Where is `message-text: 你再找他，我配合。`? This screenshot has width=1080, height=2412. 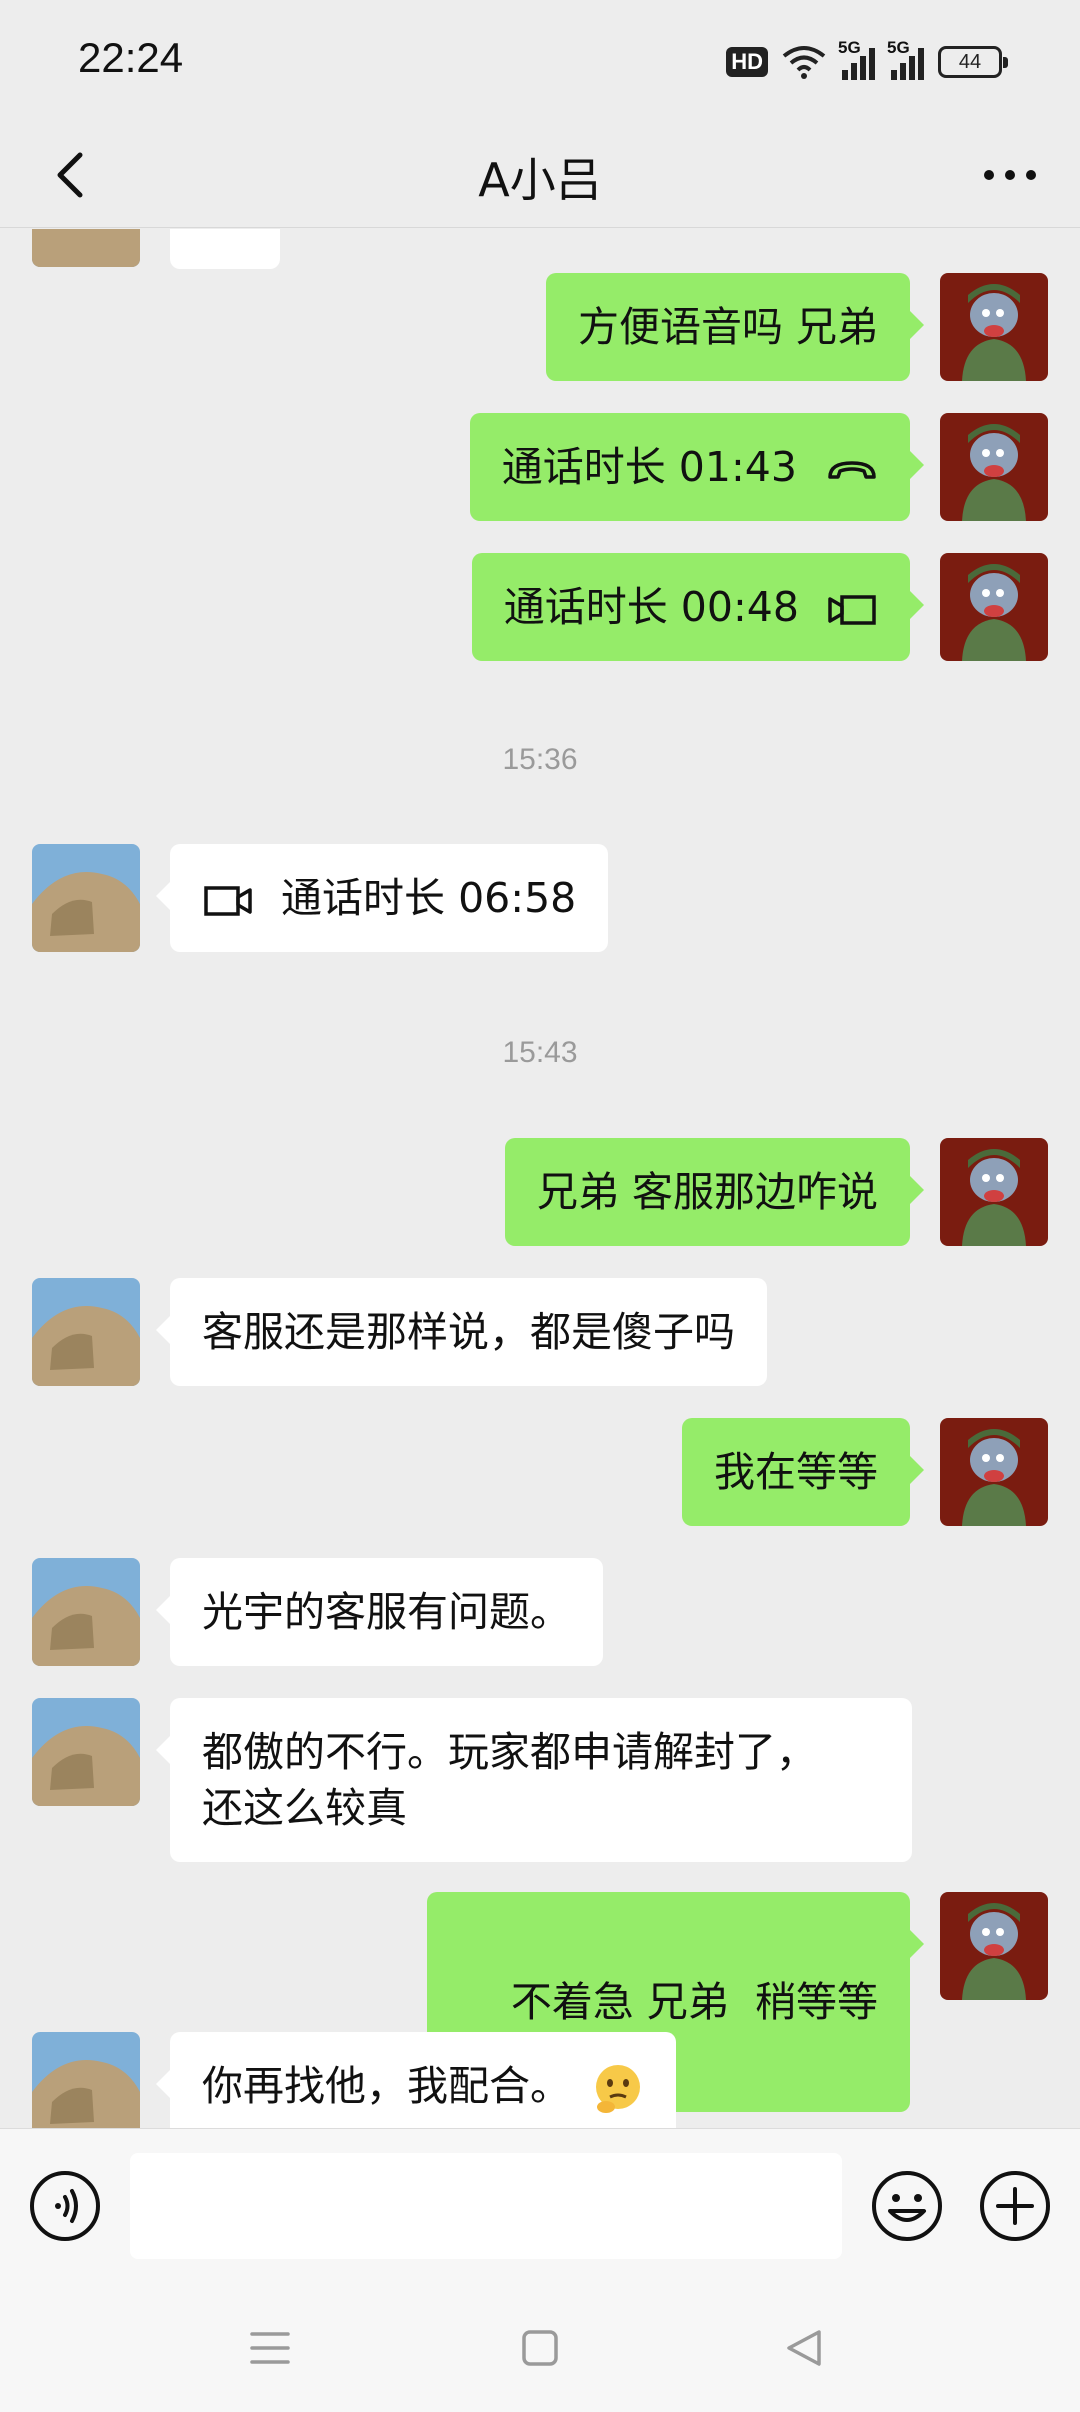
message-text: 你再找他，我配合。 is located at coordinates (386, 2086).